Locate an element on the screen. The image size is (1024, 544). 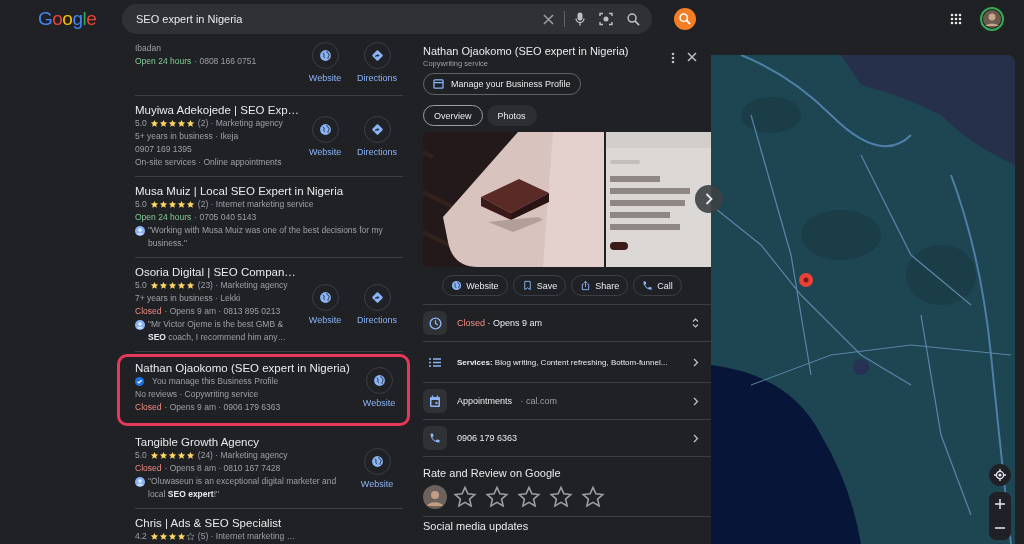
apps-menu-icon is located at coordinates (956, 19).